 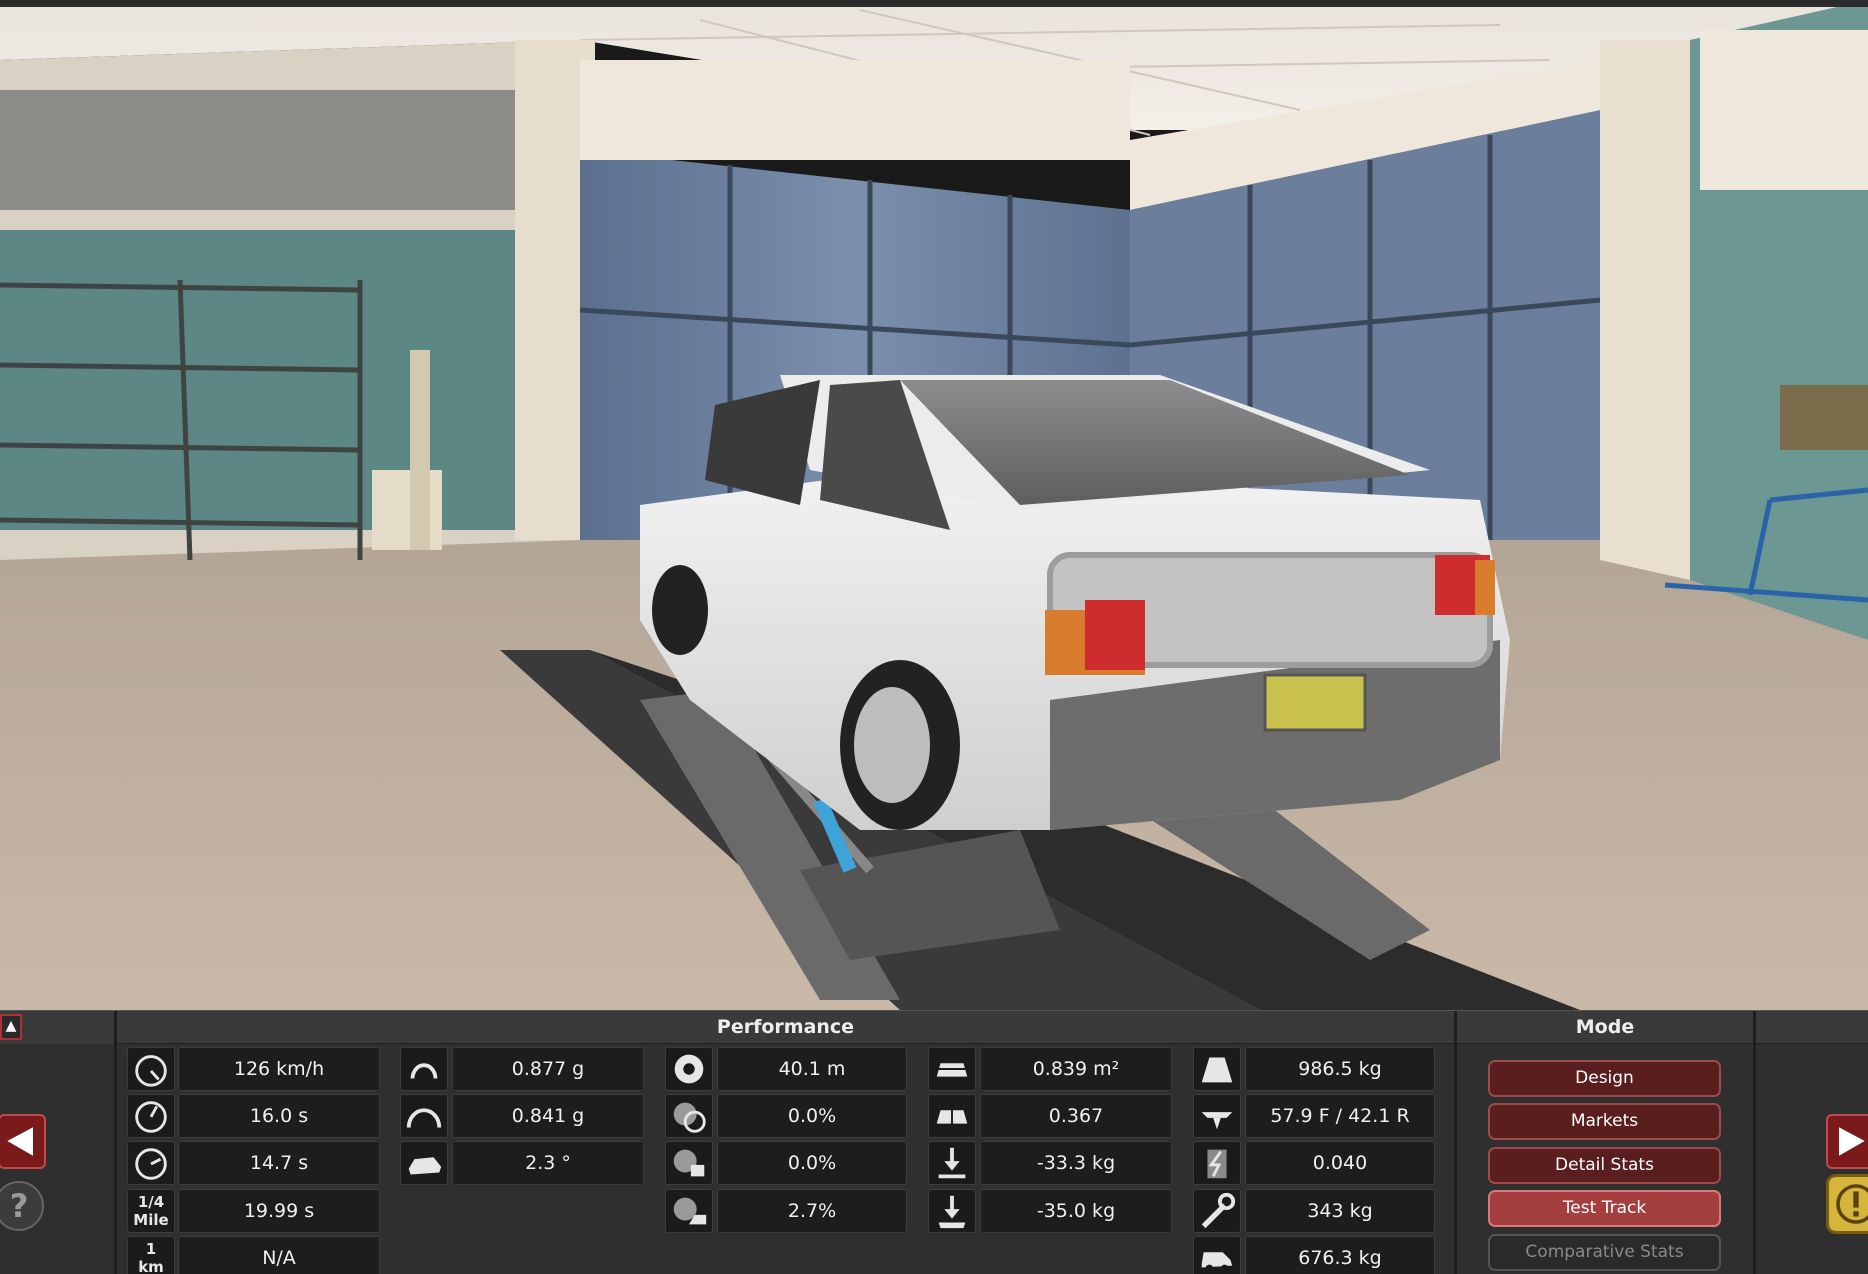 What do you see at coordinates (424, 1116) in the screenshot?
I see `cornering-g-large-icon` at bounding box center [424, 1116].